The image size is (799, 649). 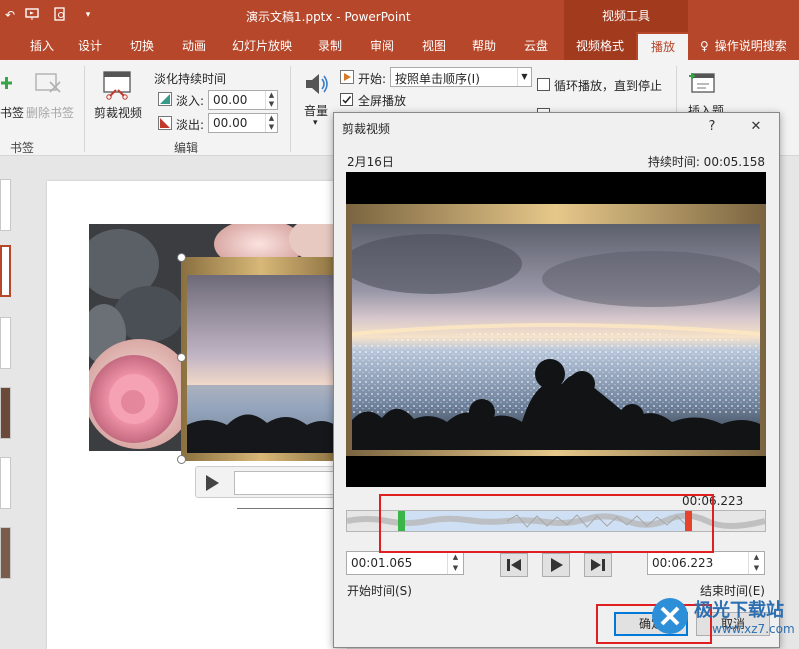 What do you see at coordinates (142, 46) in the screenshot?
I see `tab-transitions: 切换` at bounding box center [142, 46].